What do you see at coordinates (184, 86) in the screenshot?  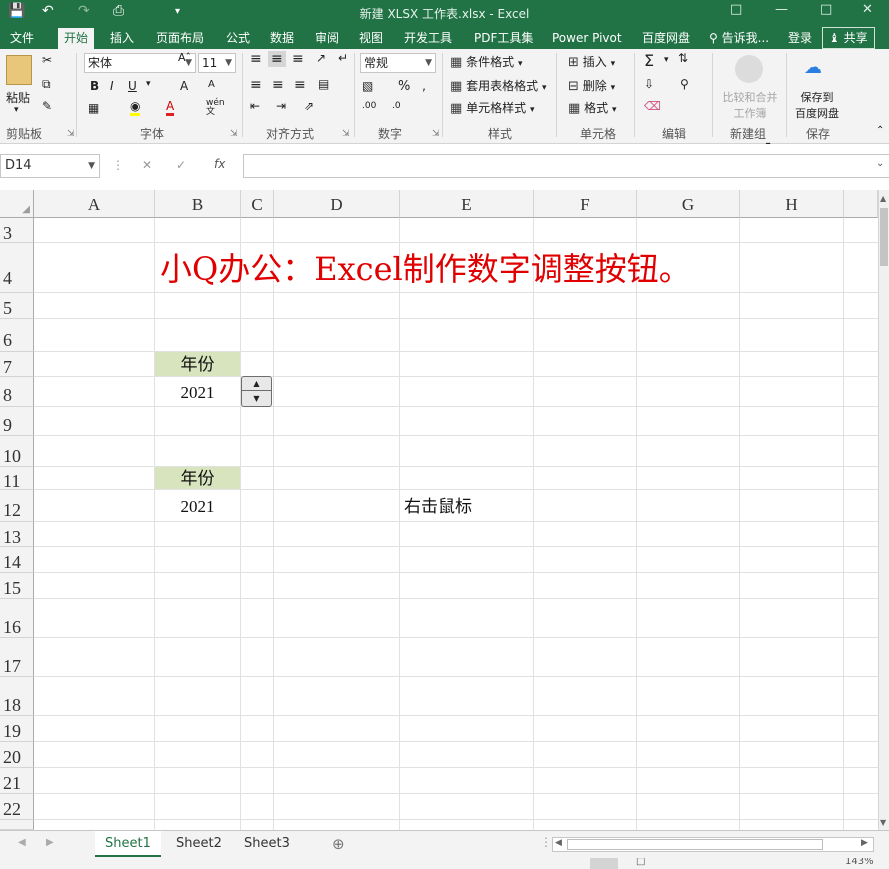 I see `increase-font-size-icon: A` at bounding box center [184, 86].